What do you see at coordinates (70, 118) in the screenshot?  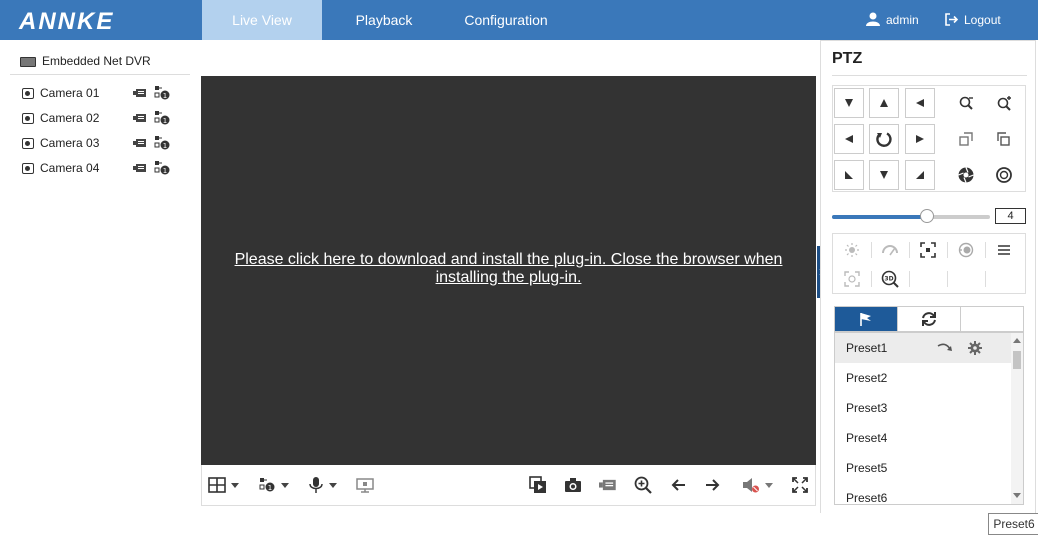 I see `camera-label: Camera 02` at bounding box center [70, 118].